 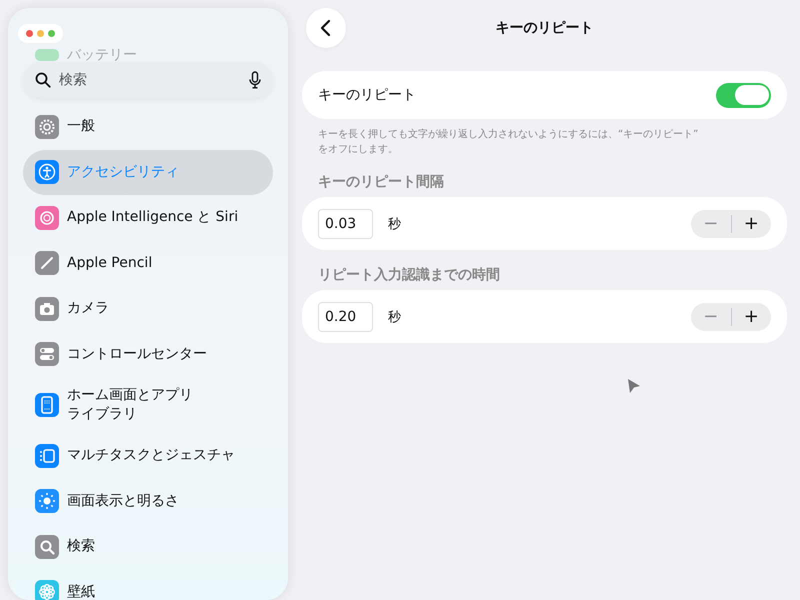 I want to click on section-header: リピート入力認識までの時間, so click(x=409, y=275).